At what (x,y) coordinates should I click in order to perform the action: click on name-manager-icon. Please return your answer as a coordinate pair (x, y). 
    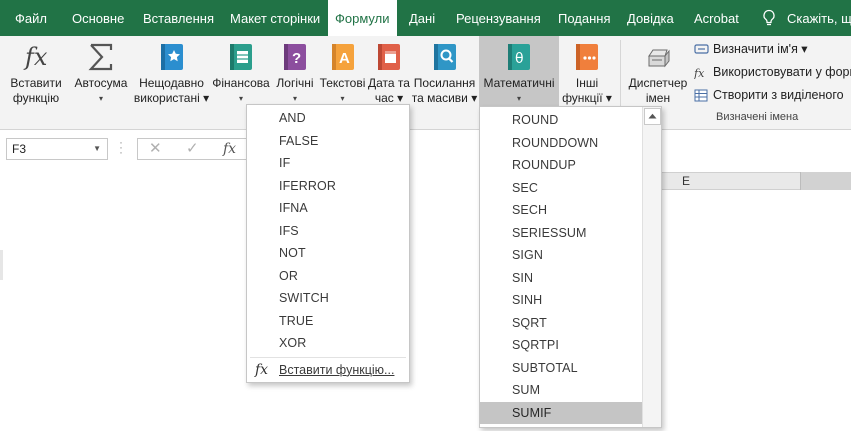
    Looking at the image, I should click on (659, 58).